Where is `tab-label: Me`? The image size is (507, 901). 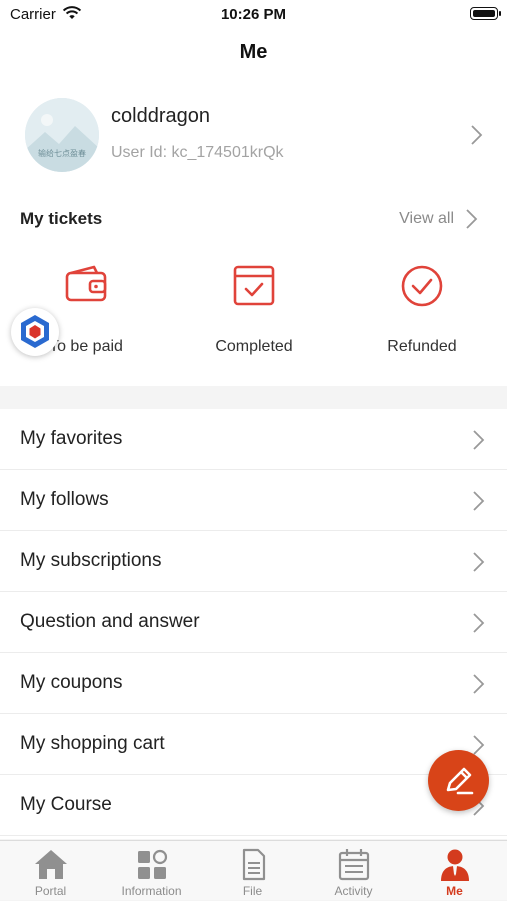
tab-label: Me is located at coordinates (454, 891).